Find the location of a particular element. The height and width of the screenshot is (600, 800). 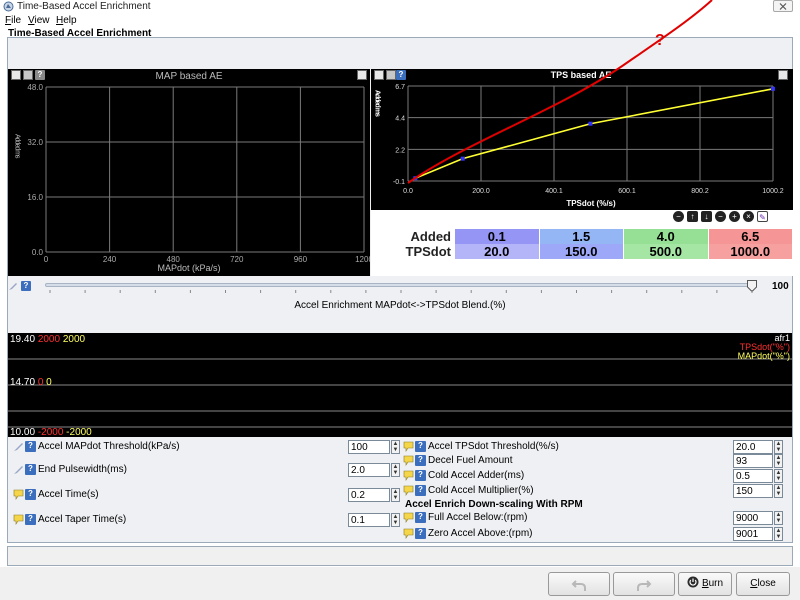

menu-help: Help is located at coordinates (66, 20).